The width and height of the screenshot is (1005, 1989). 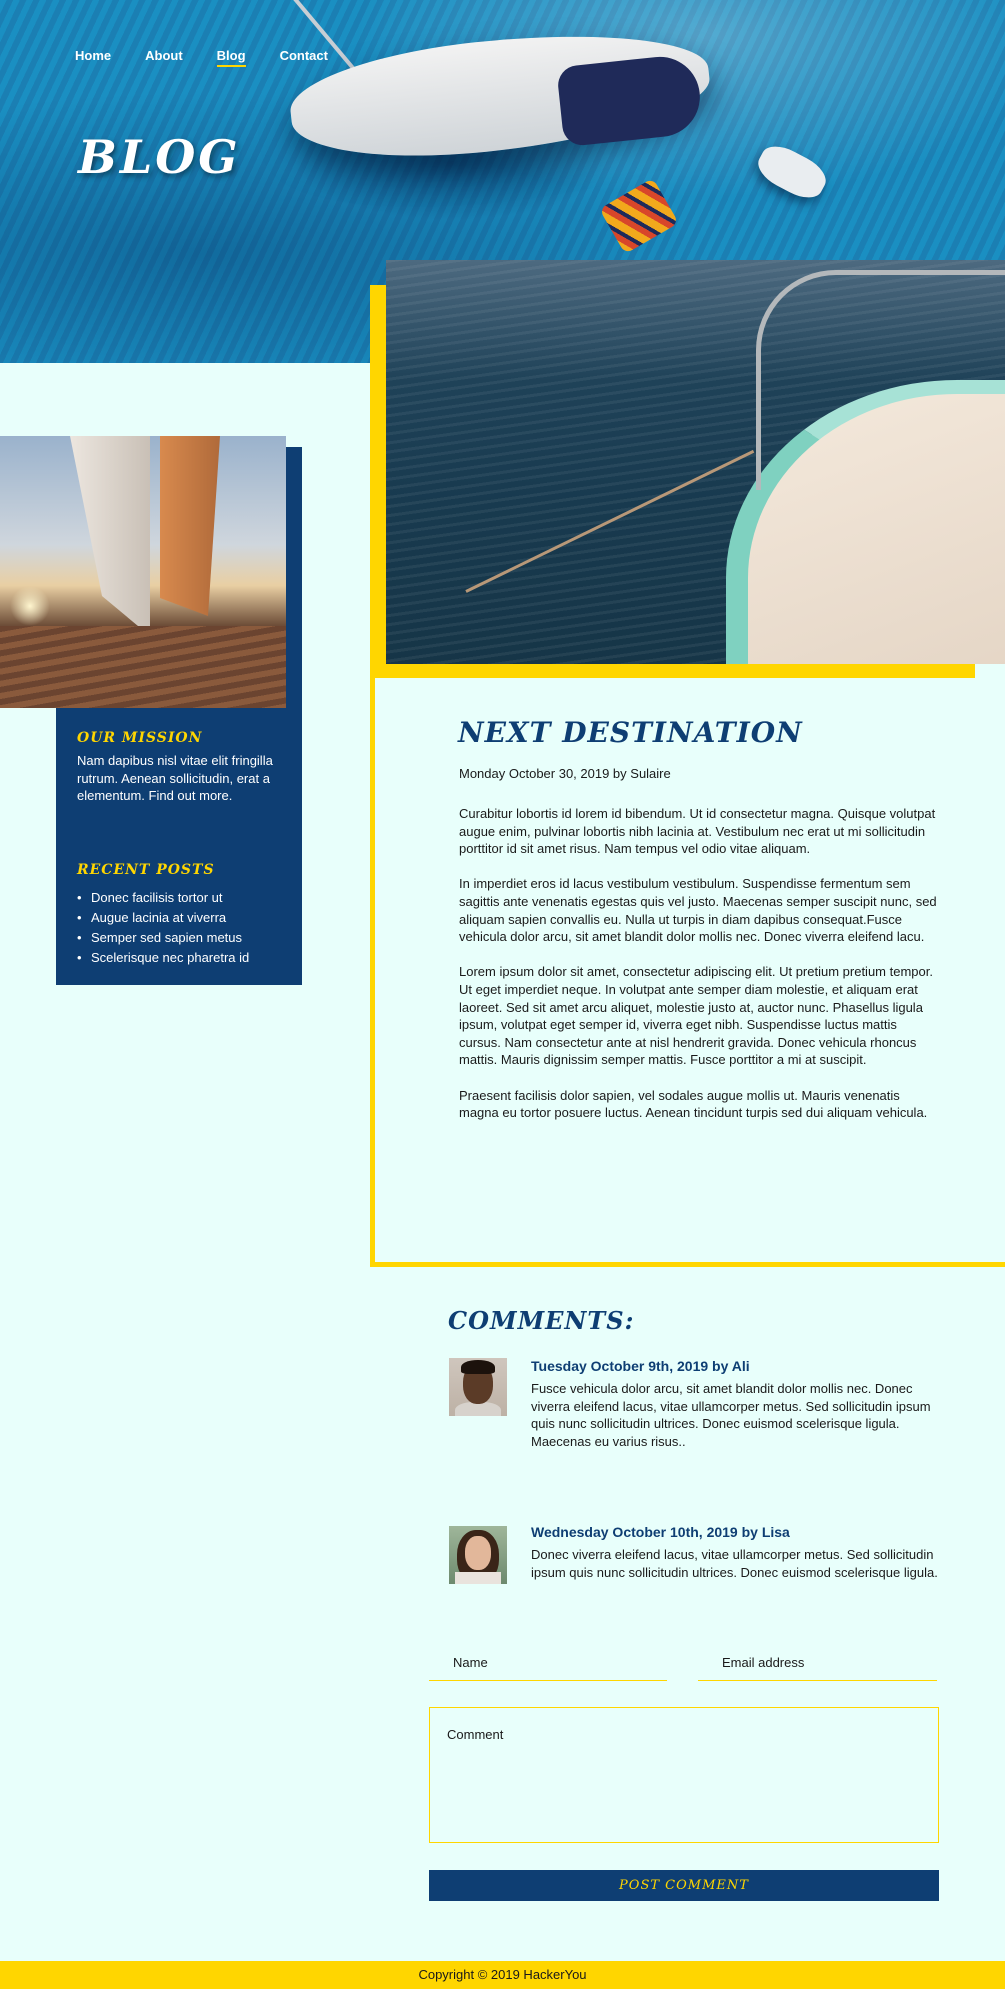 I want to click on post-meta: Monday October 30, 2019 by Sulaire, so click(x=565, y=773).